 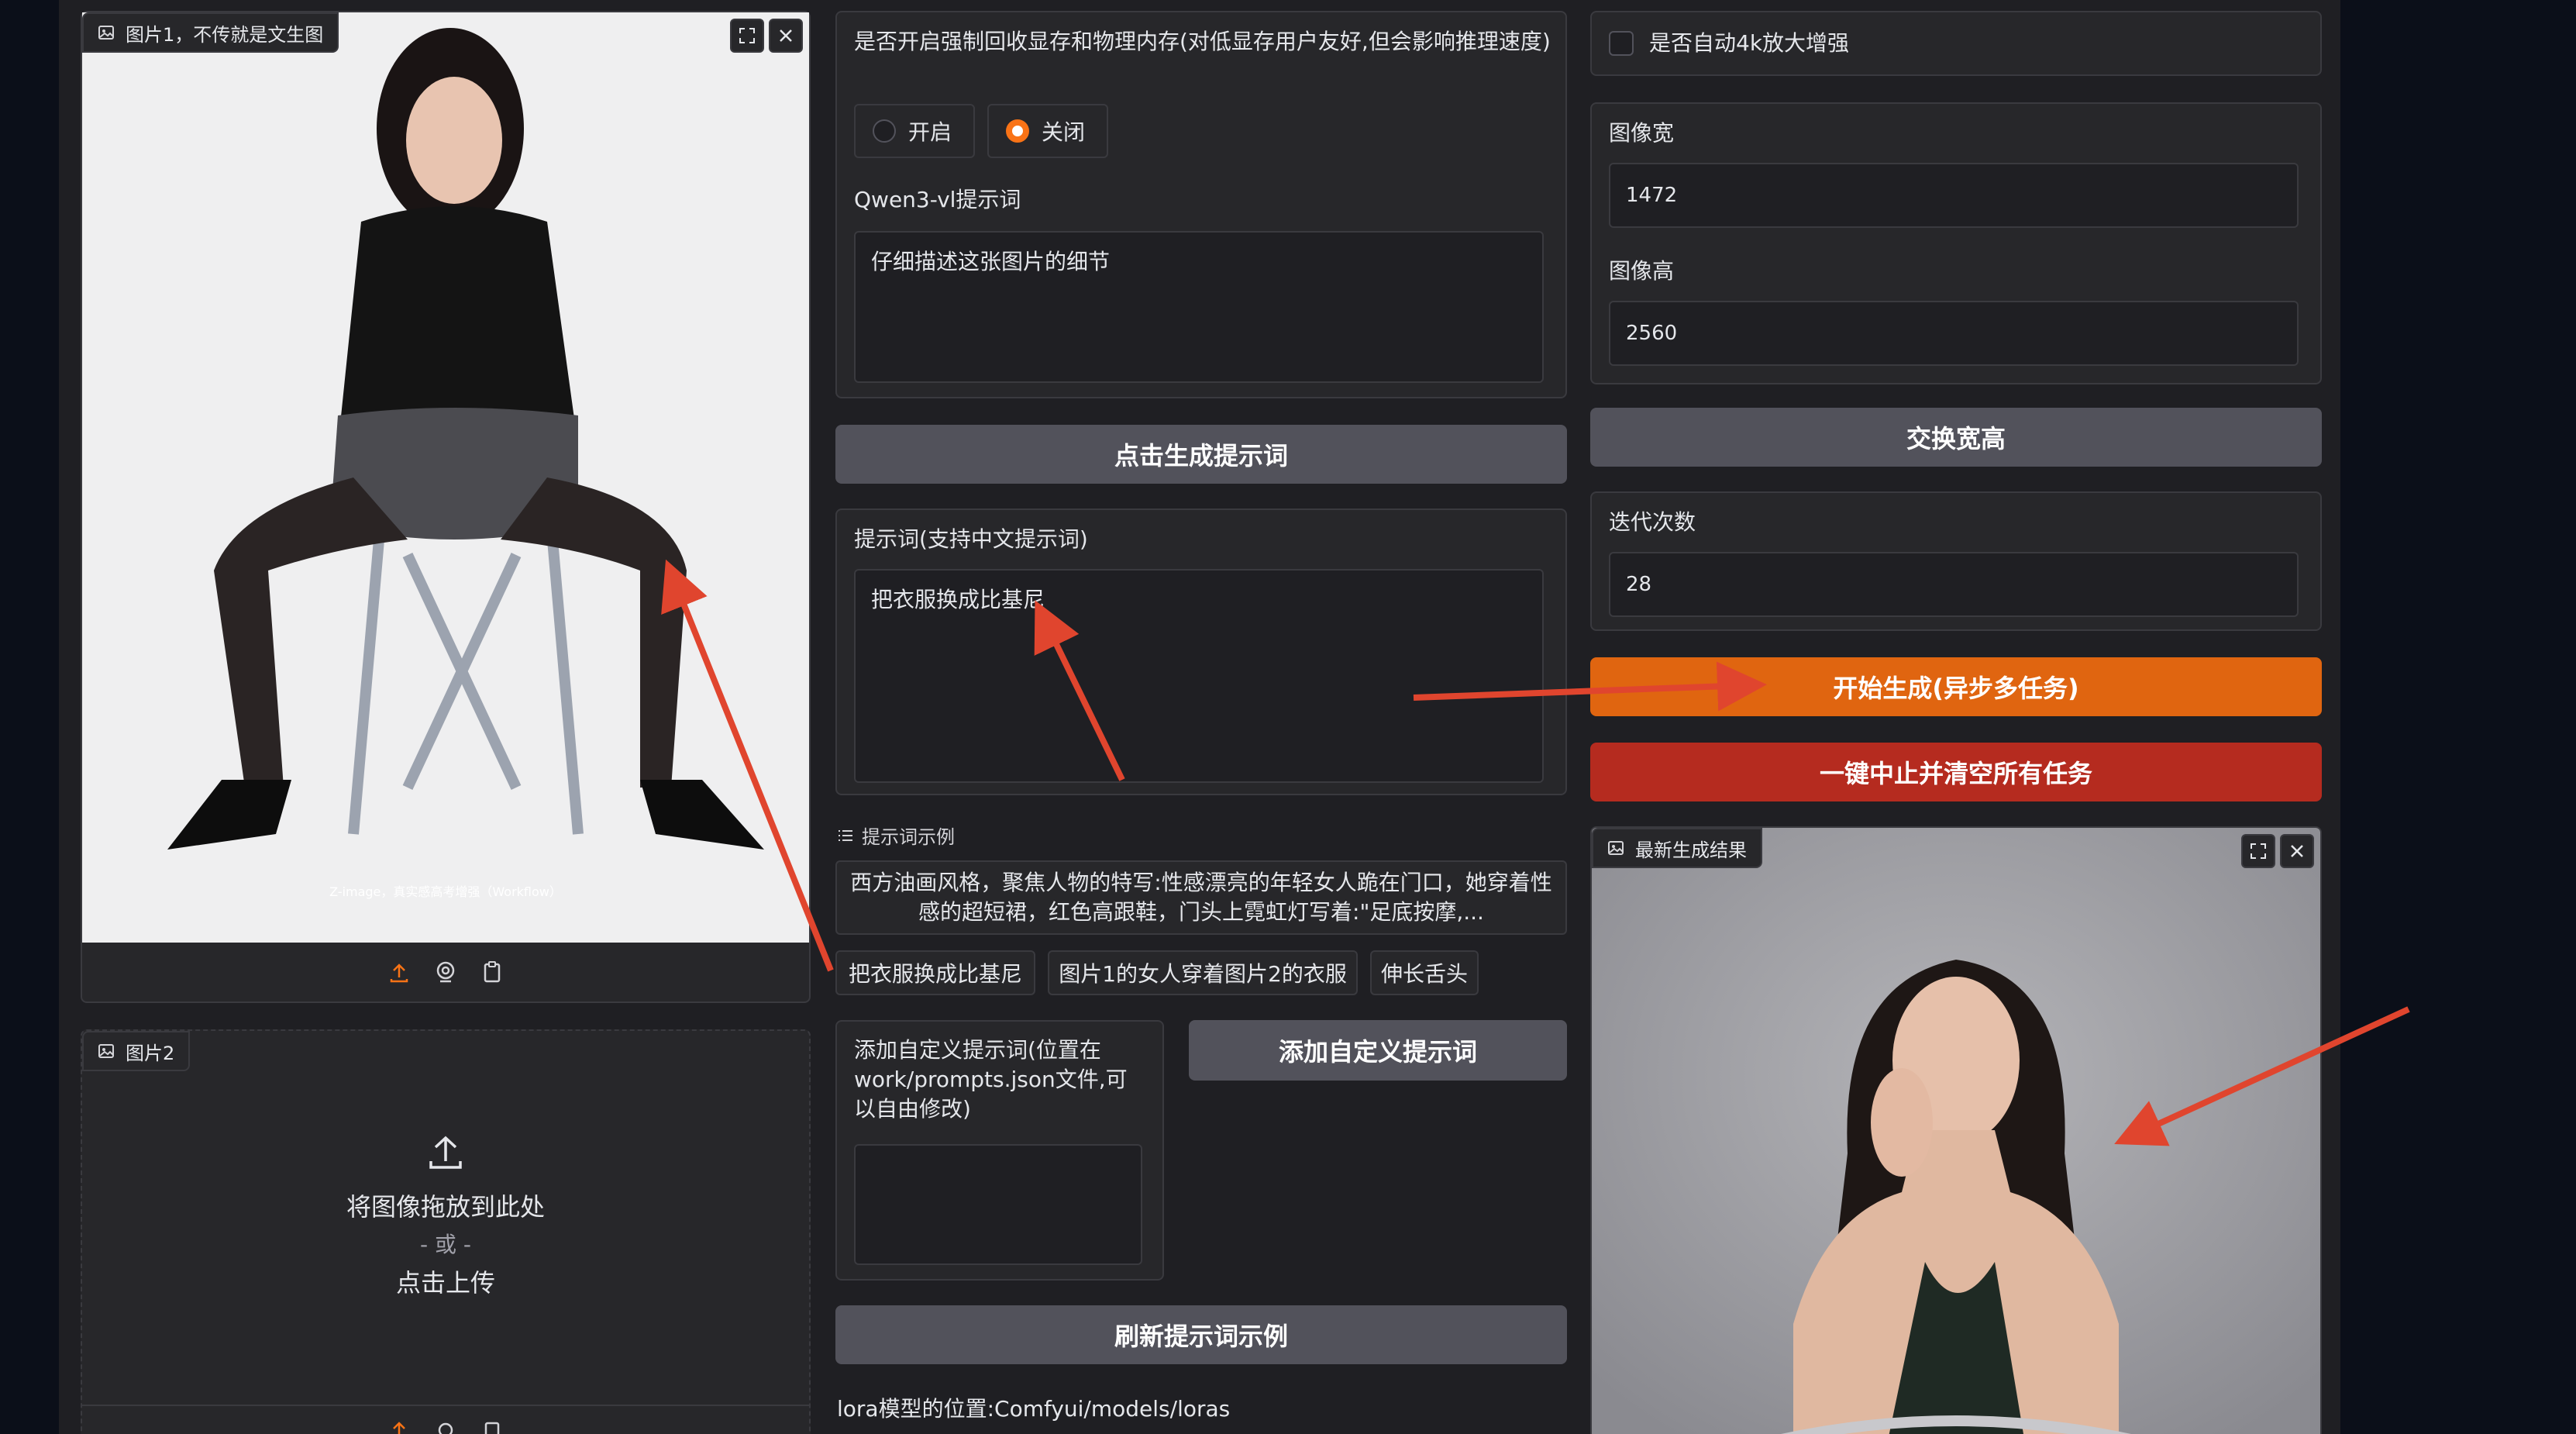 I want to click on list-icon, so click(x=845, y=835).